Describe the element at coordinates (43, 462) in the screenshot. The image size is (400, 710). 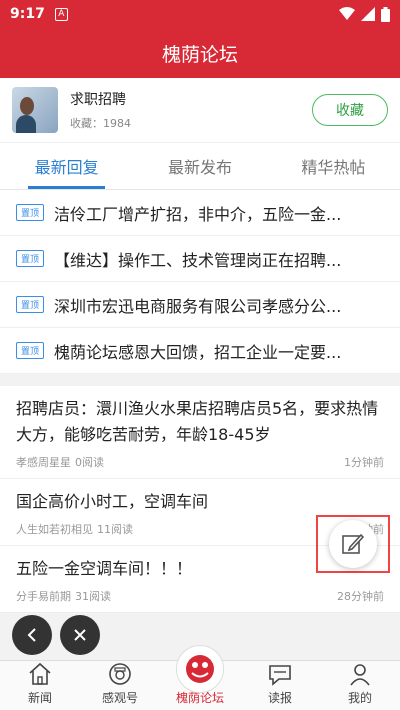
I see `post-author: 孝感周星星` at that location.